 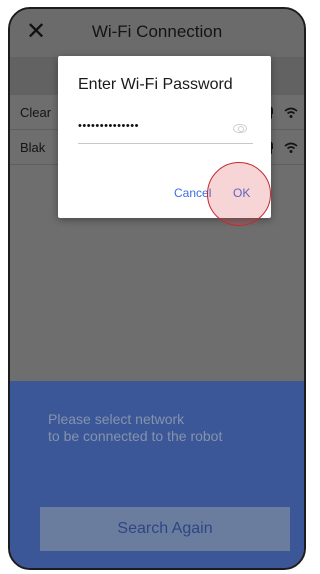 What do you see at coordinates (36, 112) in the screenshot?
I see `network-name: Clear` at bounding box center [36, 112].